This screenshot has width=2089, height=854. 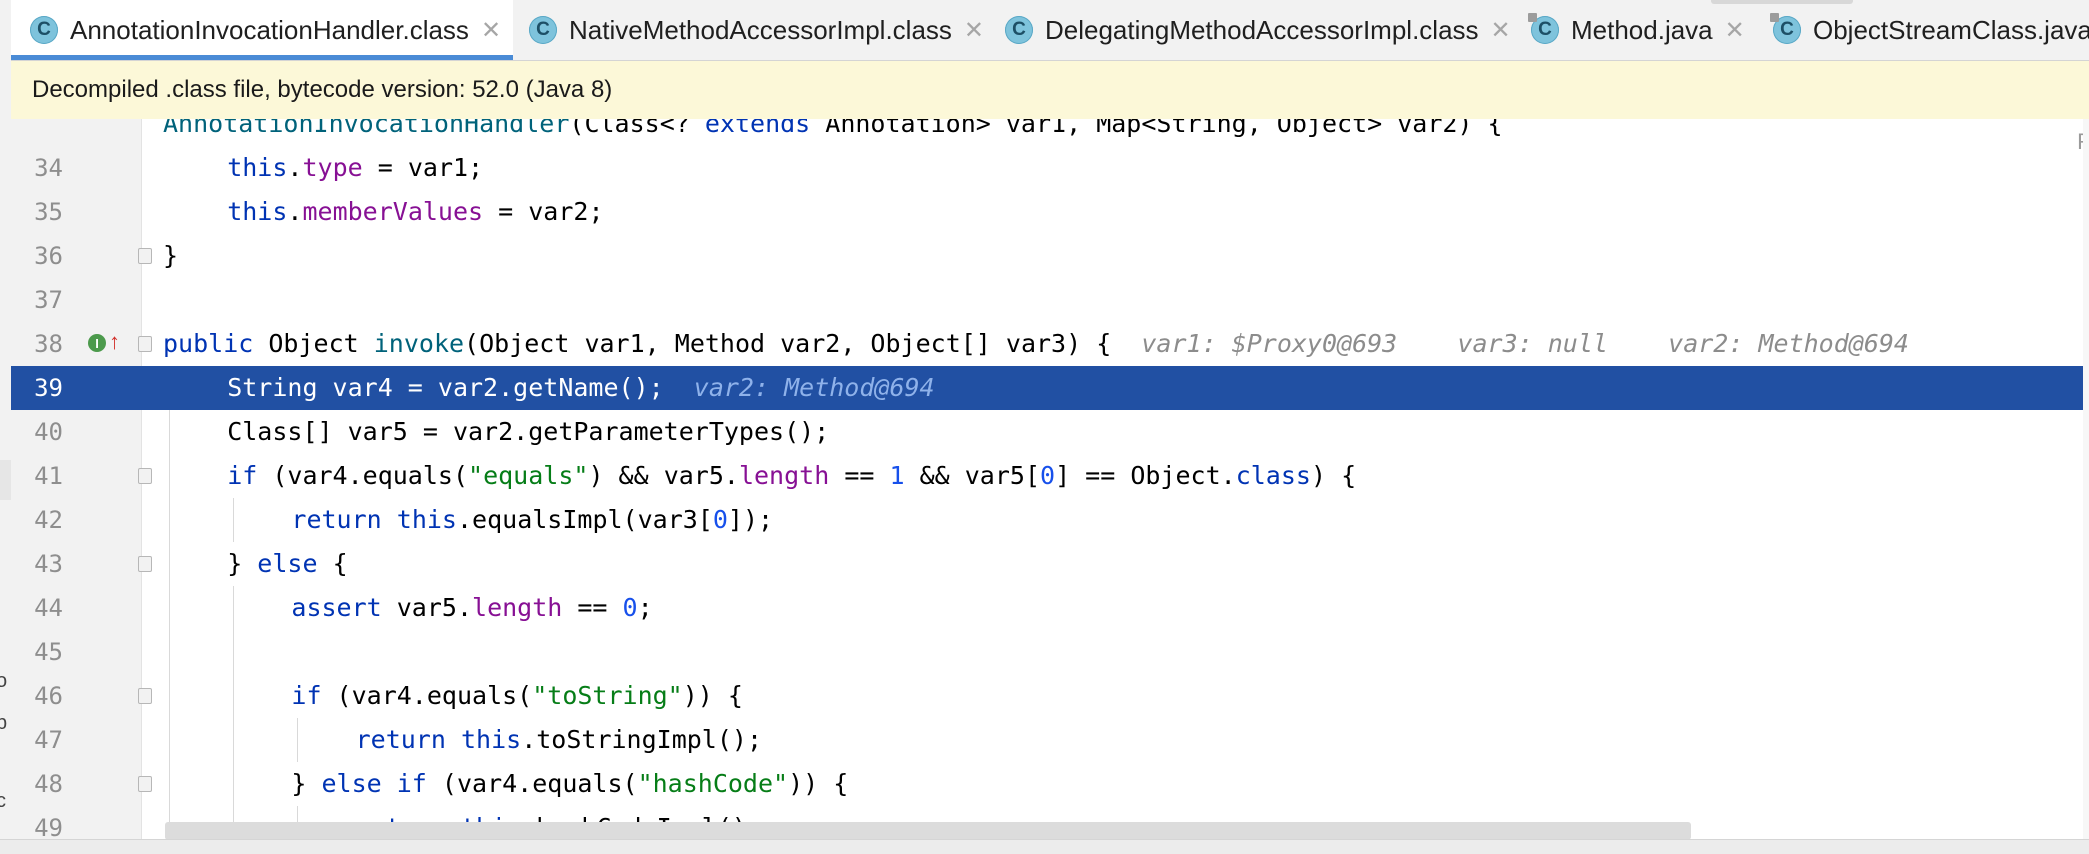 I want to click on code-token: {, so click(x=332, y=563).